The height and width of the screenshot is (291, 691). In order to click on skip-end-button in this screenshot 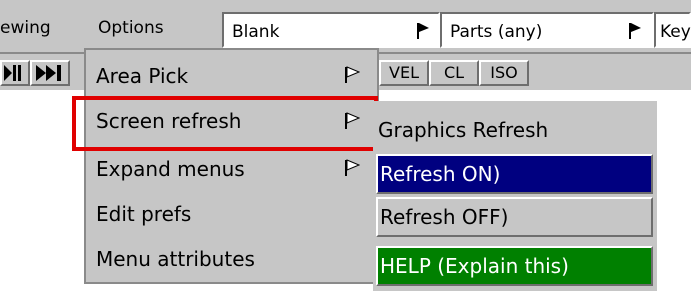, I will do `click(50, 73)`.